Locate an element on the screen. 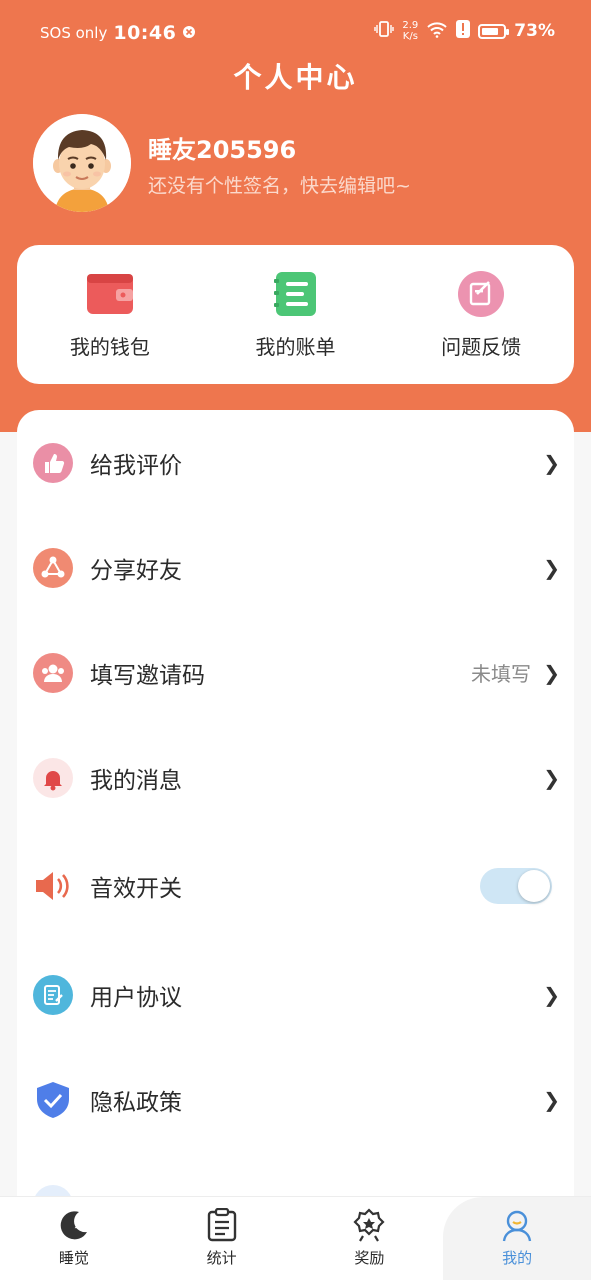  net-speed-value: 2.9 is located at coordinates (410, 25).